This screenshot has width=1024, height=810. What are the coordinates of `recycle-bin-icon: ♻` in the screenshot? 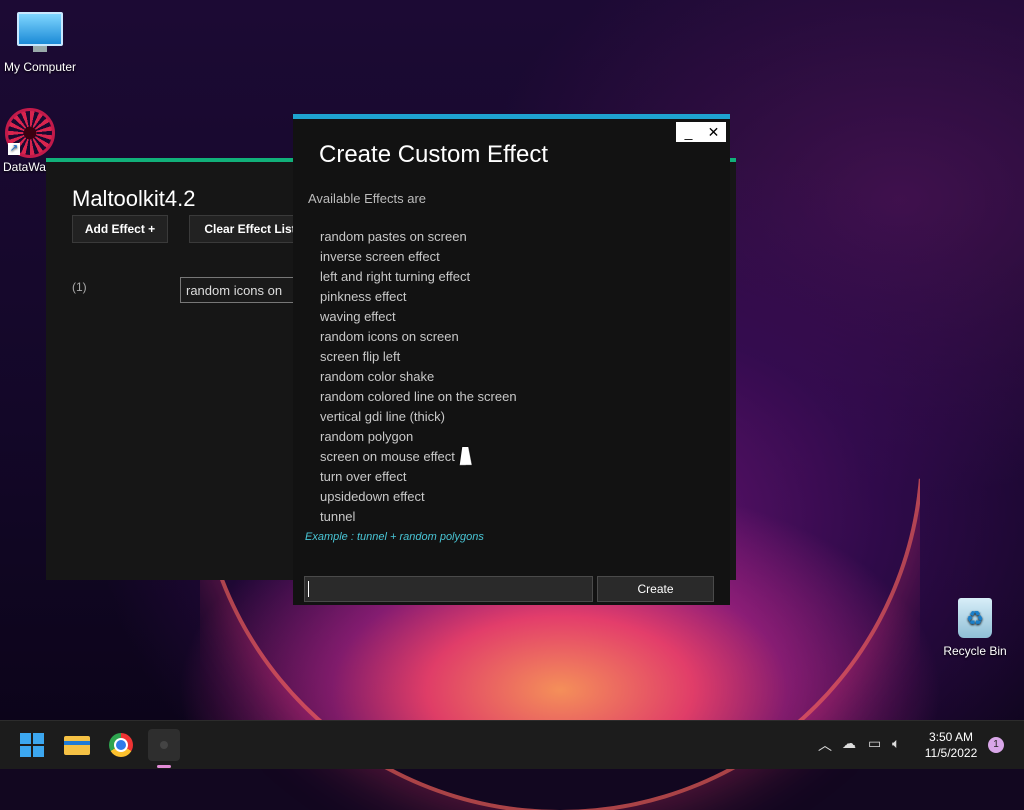 It's located at (975, 618).